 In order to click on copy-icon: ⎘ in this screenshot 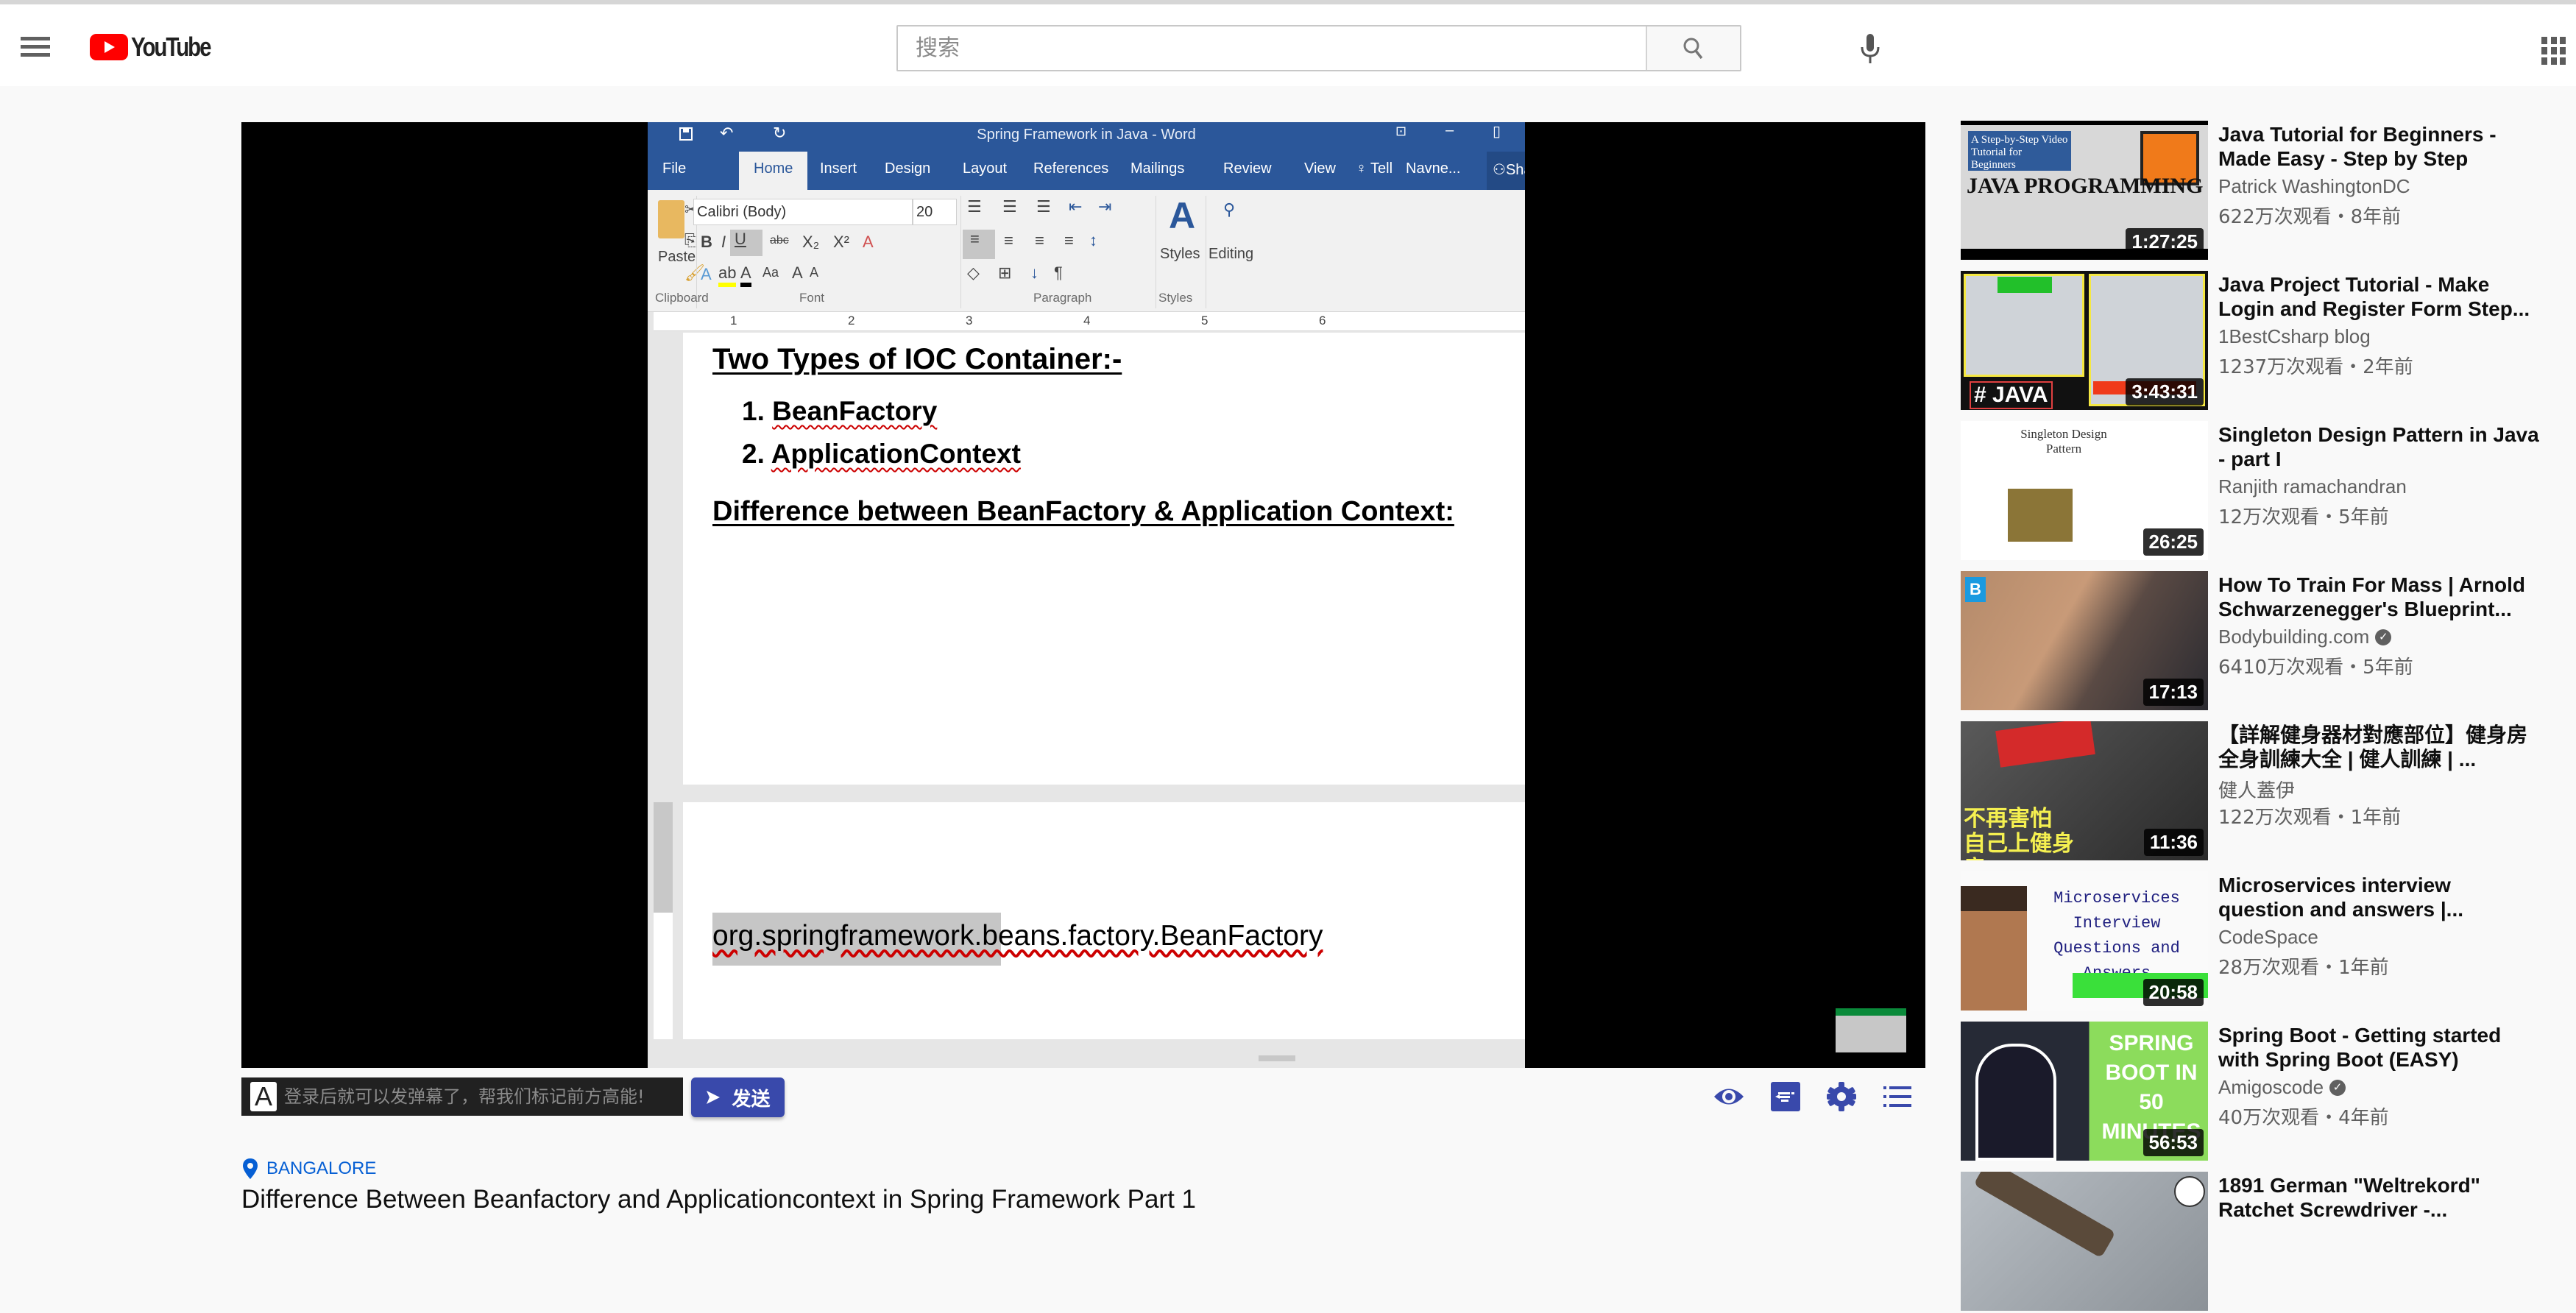, I will do `click(691, 240)`.